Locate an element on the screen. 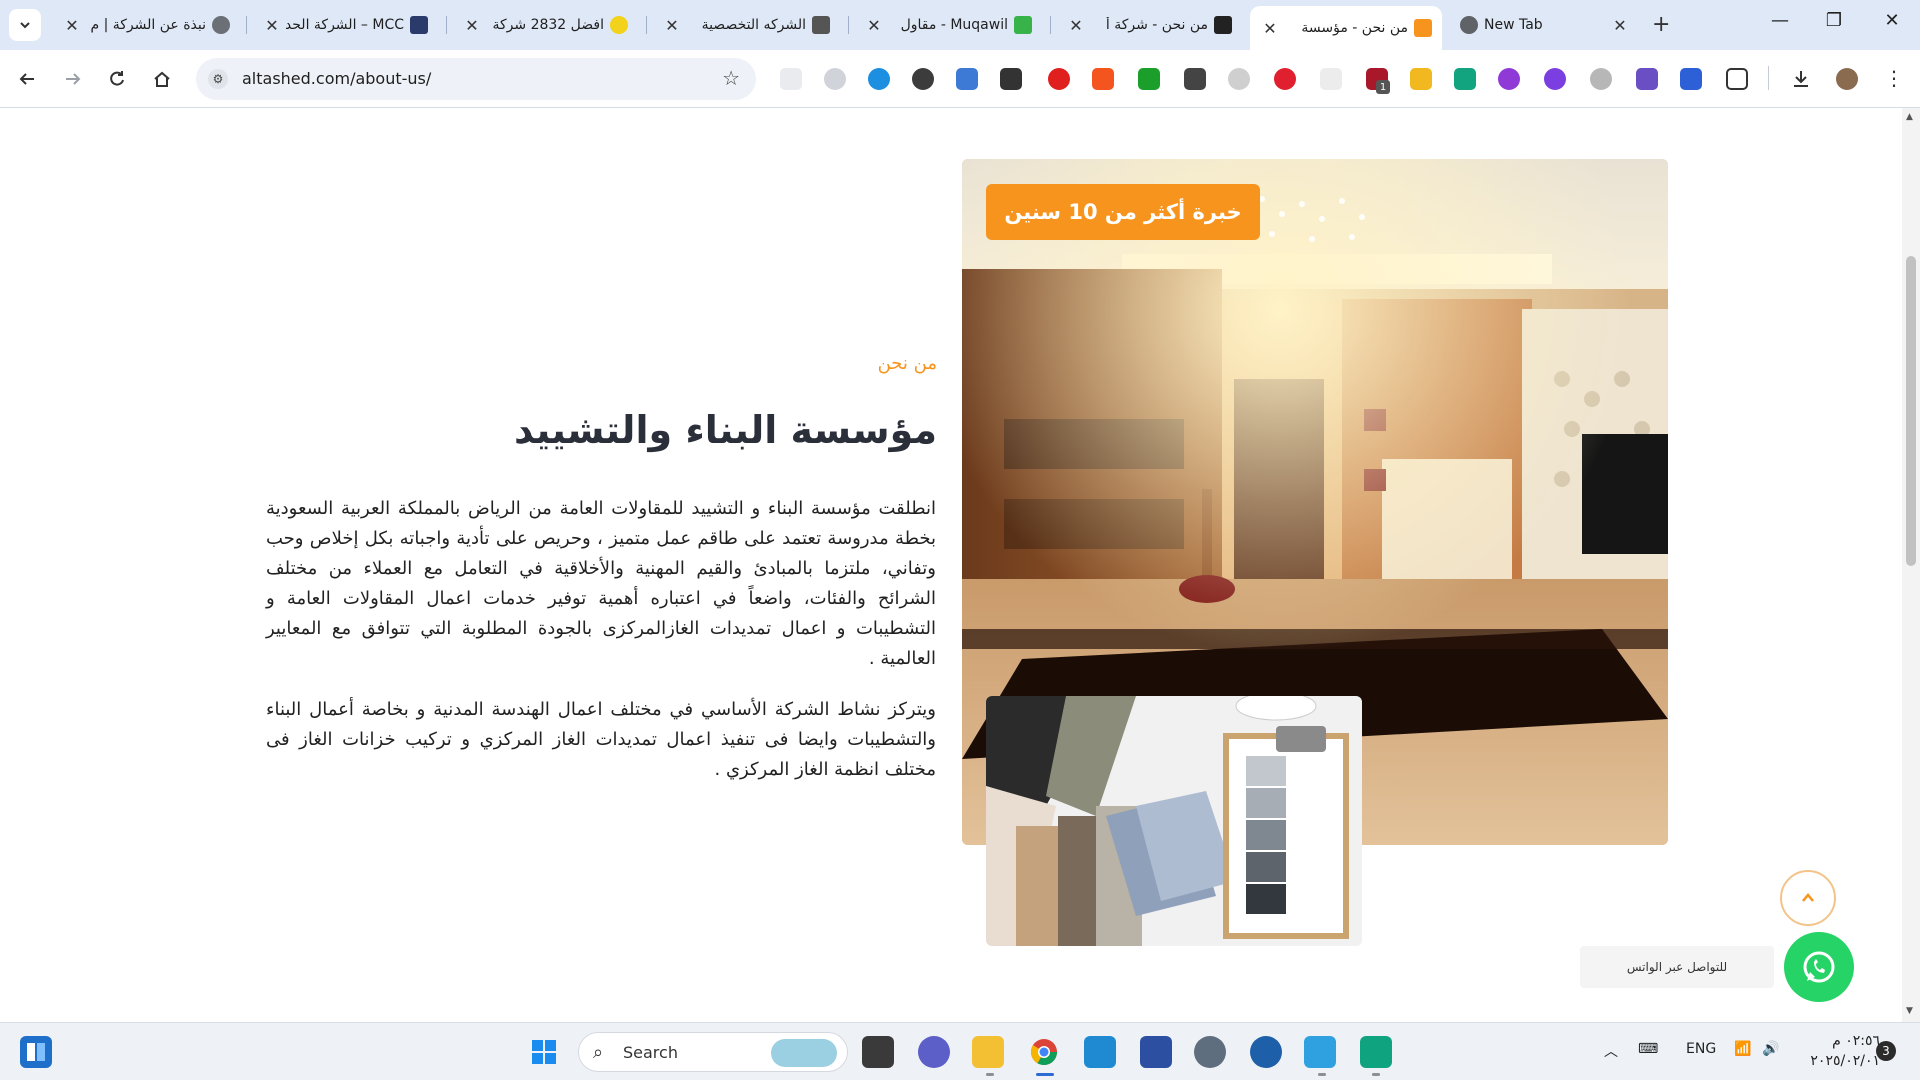 The width and height of the screenshot is (1920, 1080). back-button is located at coordinates (27, 79).